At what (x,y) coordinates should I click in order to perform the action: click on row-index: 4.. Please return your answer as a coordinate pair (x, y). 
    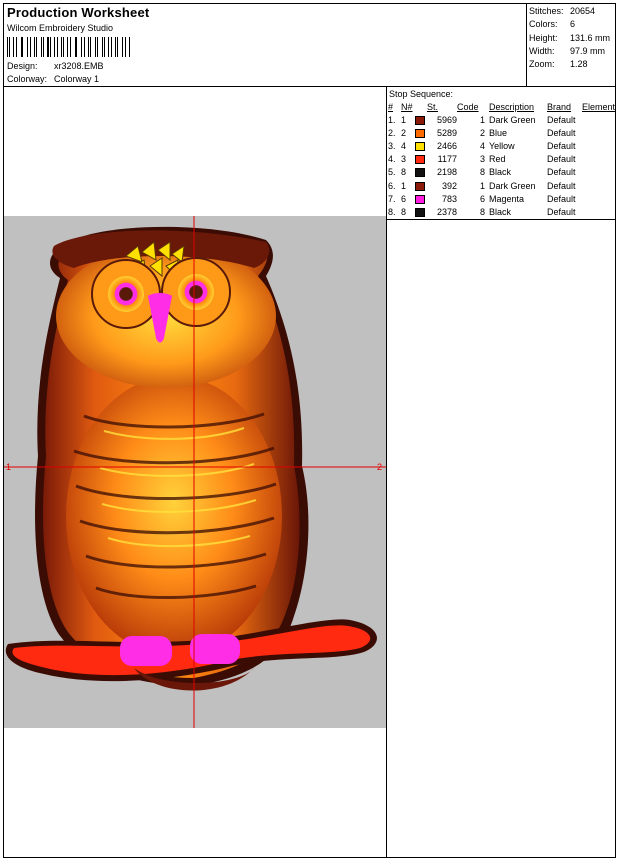
    Looking at the image, I should click on (392, 159).